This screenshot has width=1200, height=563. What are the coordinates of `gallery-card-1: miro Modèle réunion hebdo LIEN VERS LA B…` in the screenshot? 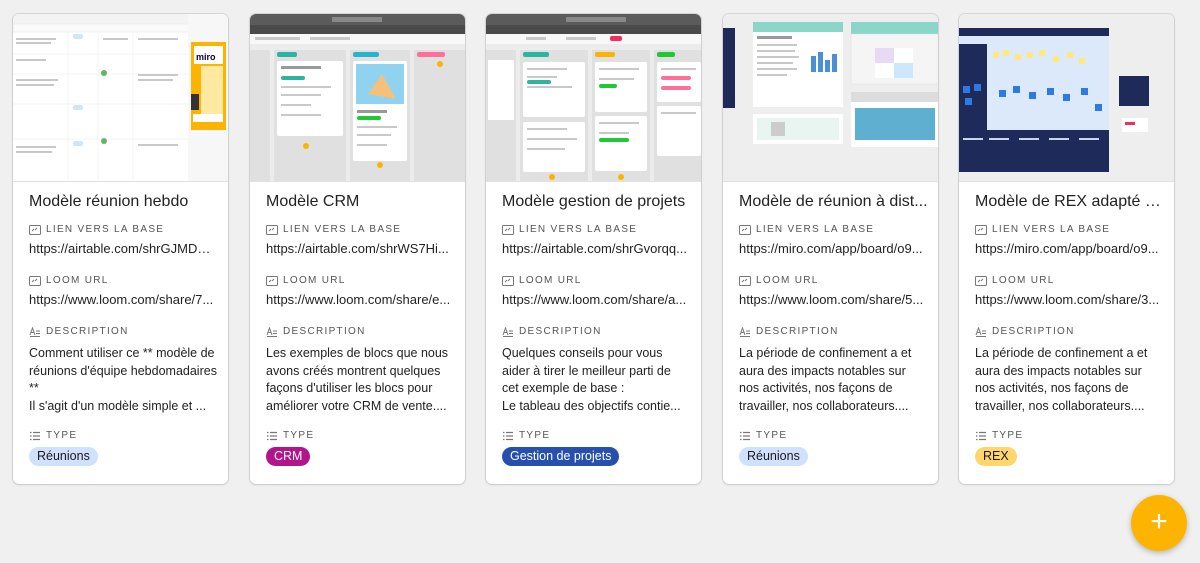 It's located at (120, 249).